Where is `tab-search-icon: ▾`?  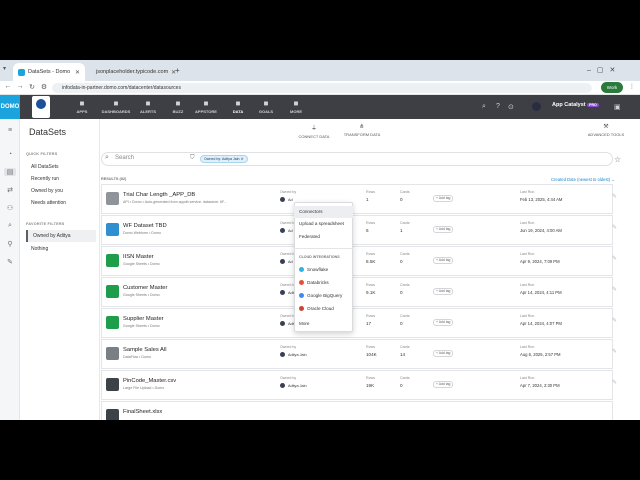
tab-search-icon: ▾ is located at coordinates (4, 68).